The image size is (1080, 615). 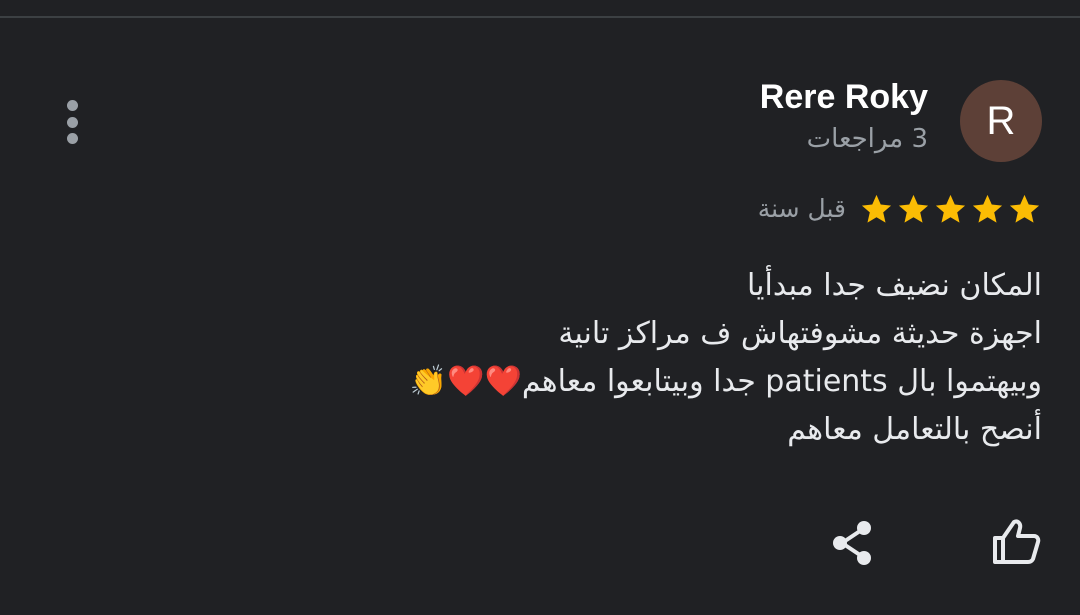 I want to click on star-rating, so click(x=950, y=209).